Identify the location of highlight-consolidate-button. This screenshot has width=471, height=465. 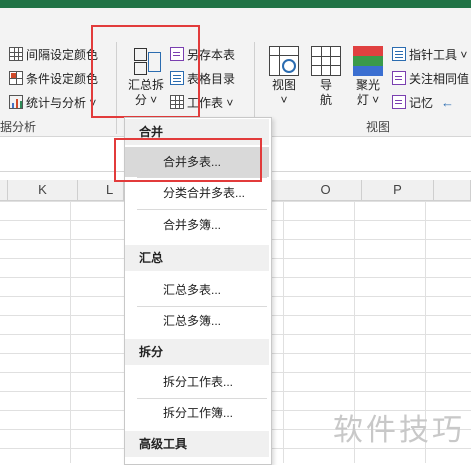
(145, 71).